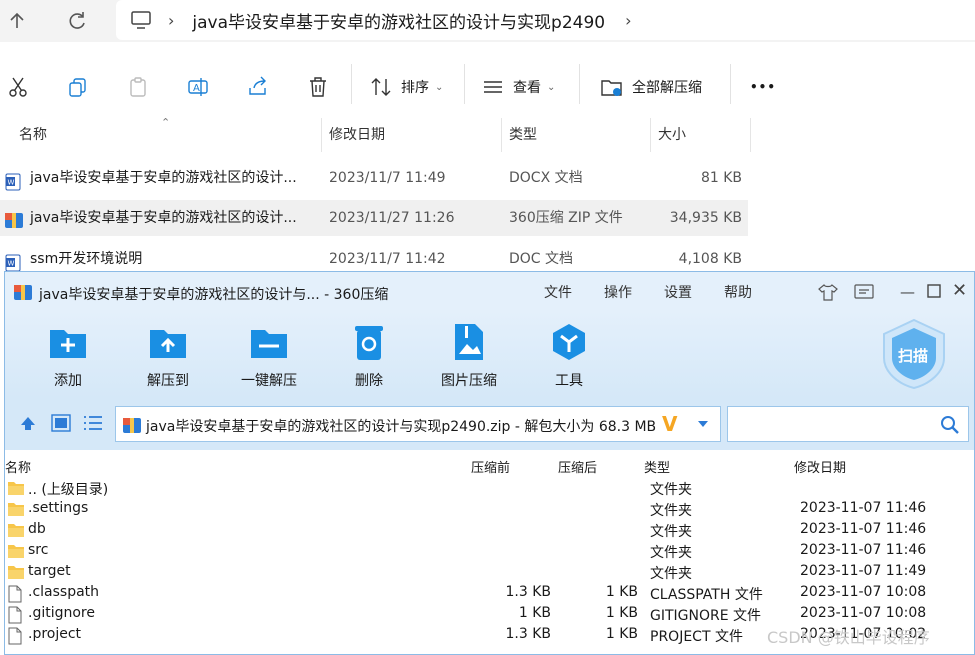  Describe the element at coordinates (269, 342) in the screenshot. I see `quick-extract-folder-icon` at that location.